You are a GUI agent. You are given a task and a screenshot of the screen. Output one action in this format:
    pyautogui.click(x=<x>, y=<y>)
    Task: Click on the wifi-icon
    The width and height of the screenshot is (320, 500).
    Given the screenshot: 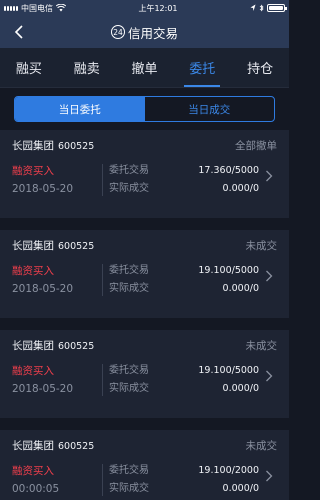 What is the action you would take?
    pyautogui.click(x=61, y=8)
    